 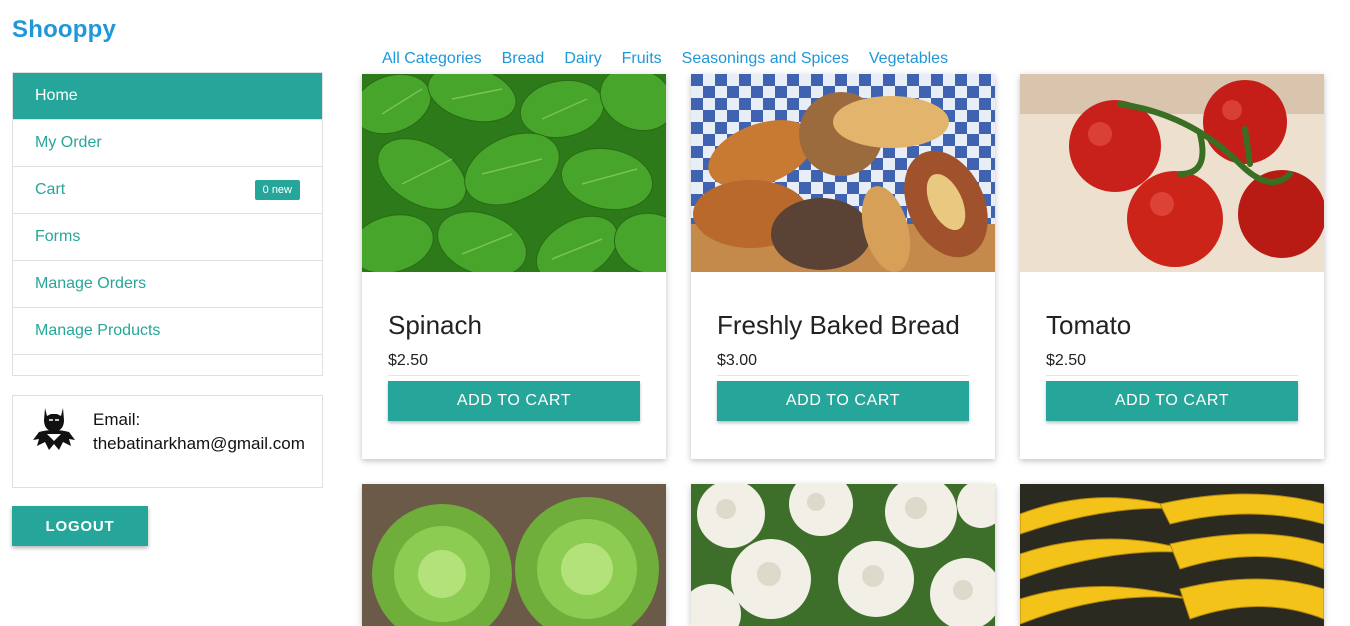 I want to click on product-image-cauliflower, so click(x=843, y=555).